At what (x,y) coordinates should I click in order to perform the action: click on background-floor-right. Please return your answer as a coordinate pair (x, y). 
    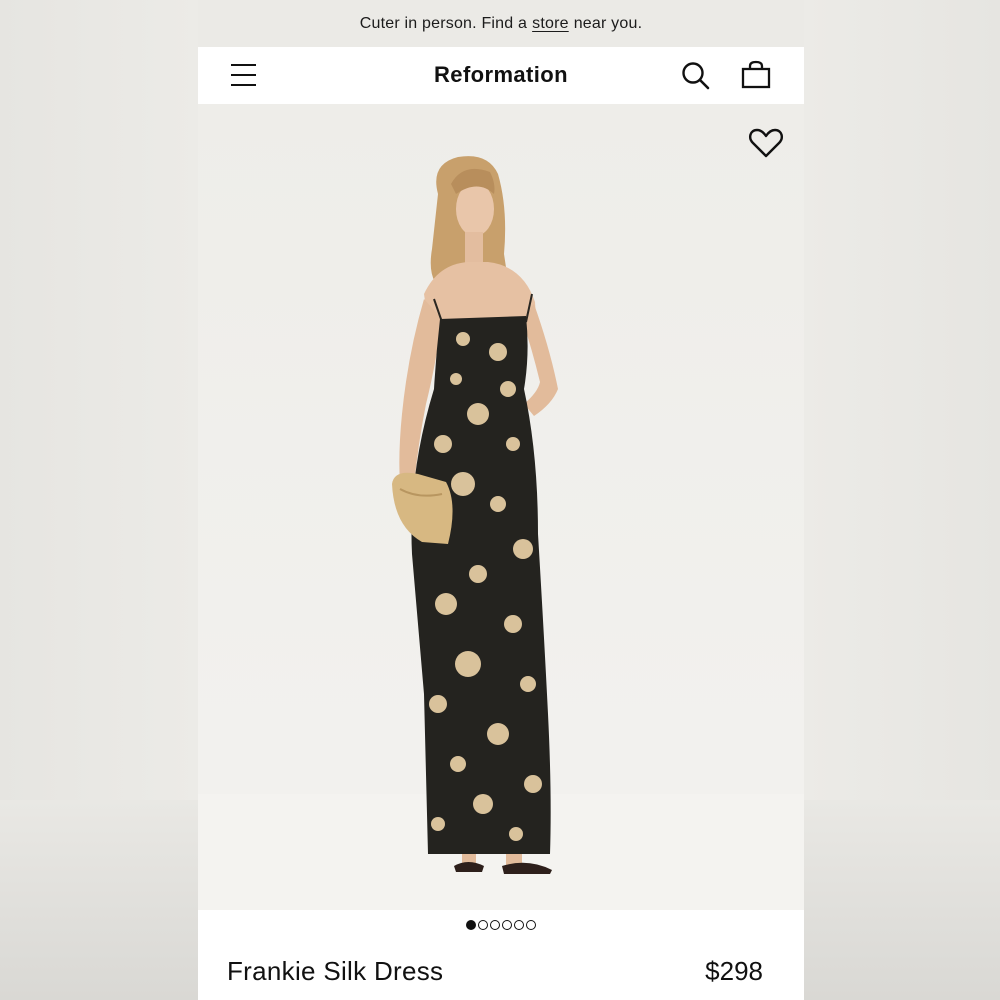
    Looking at the image, I should click on (902, 900).